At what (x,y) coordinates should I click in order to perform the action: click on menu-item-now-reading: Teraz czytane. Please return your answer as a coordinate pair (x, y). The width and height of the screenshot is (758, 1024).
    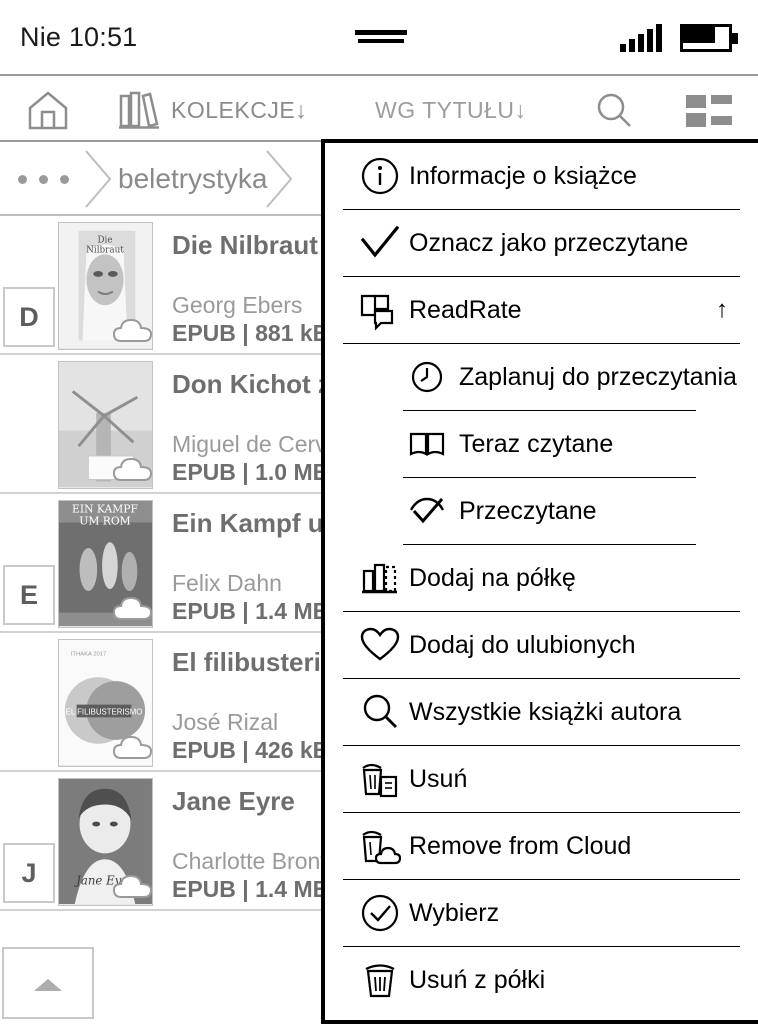
    Looking at the image, I should click on (541, 444).